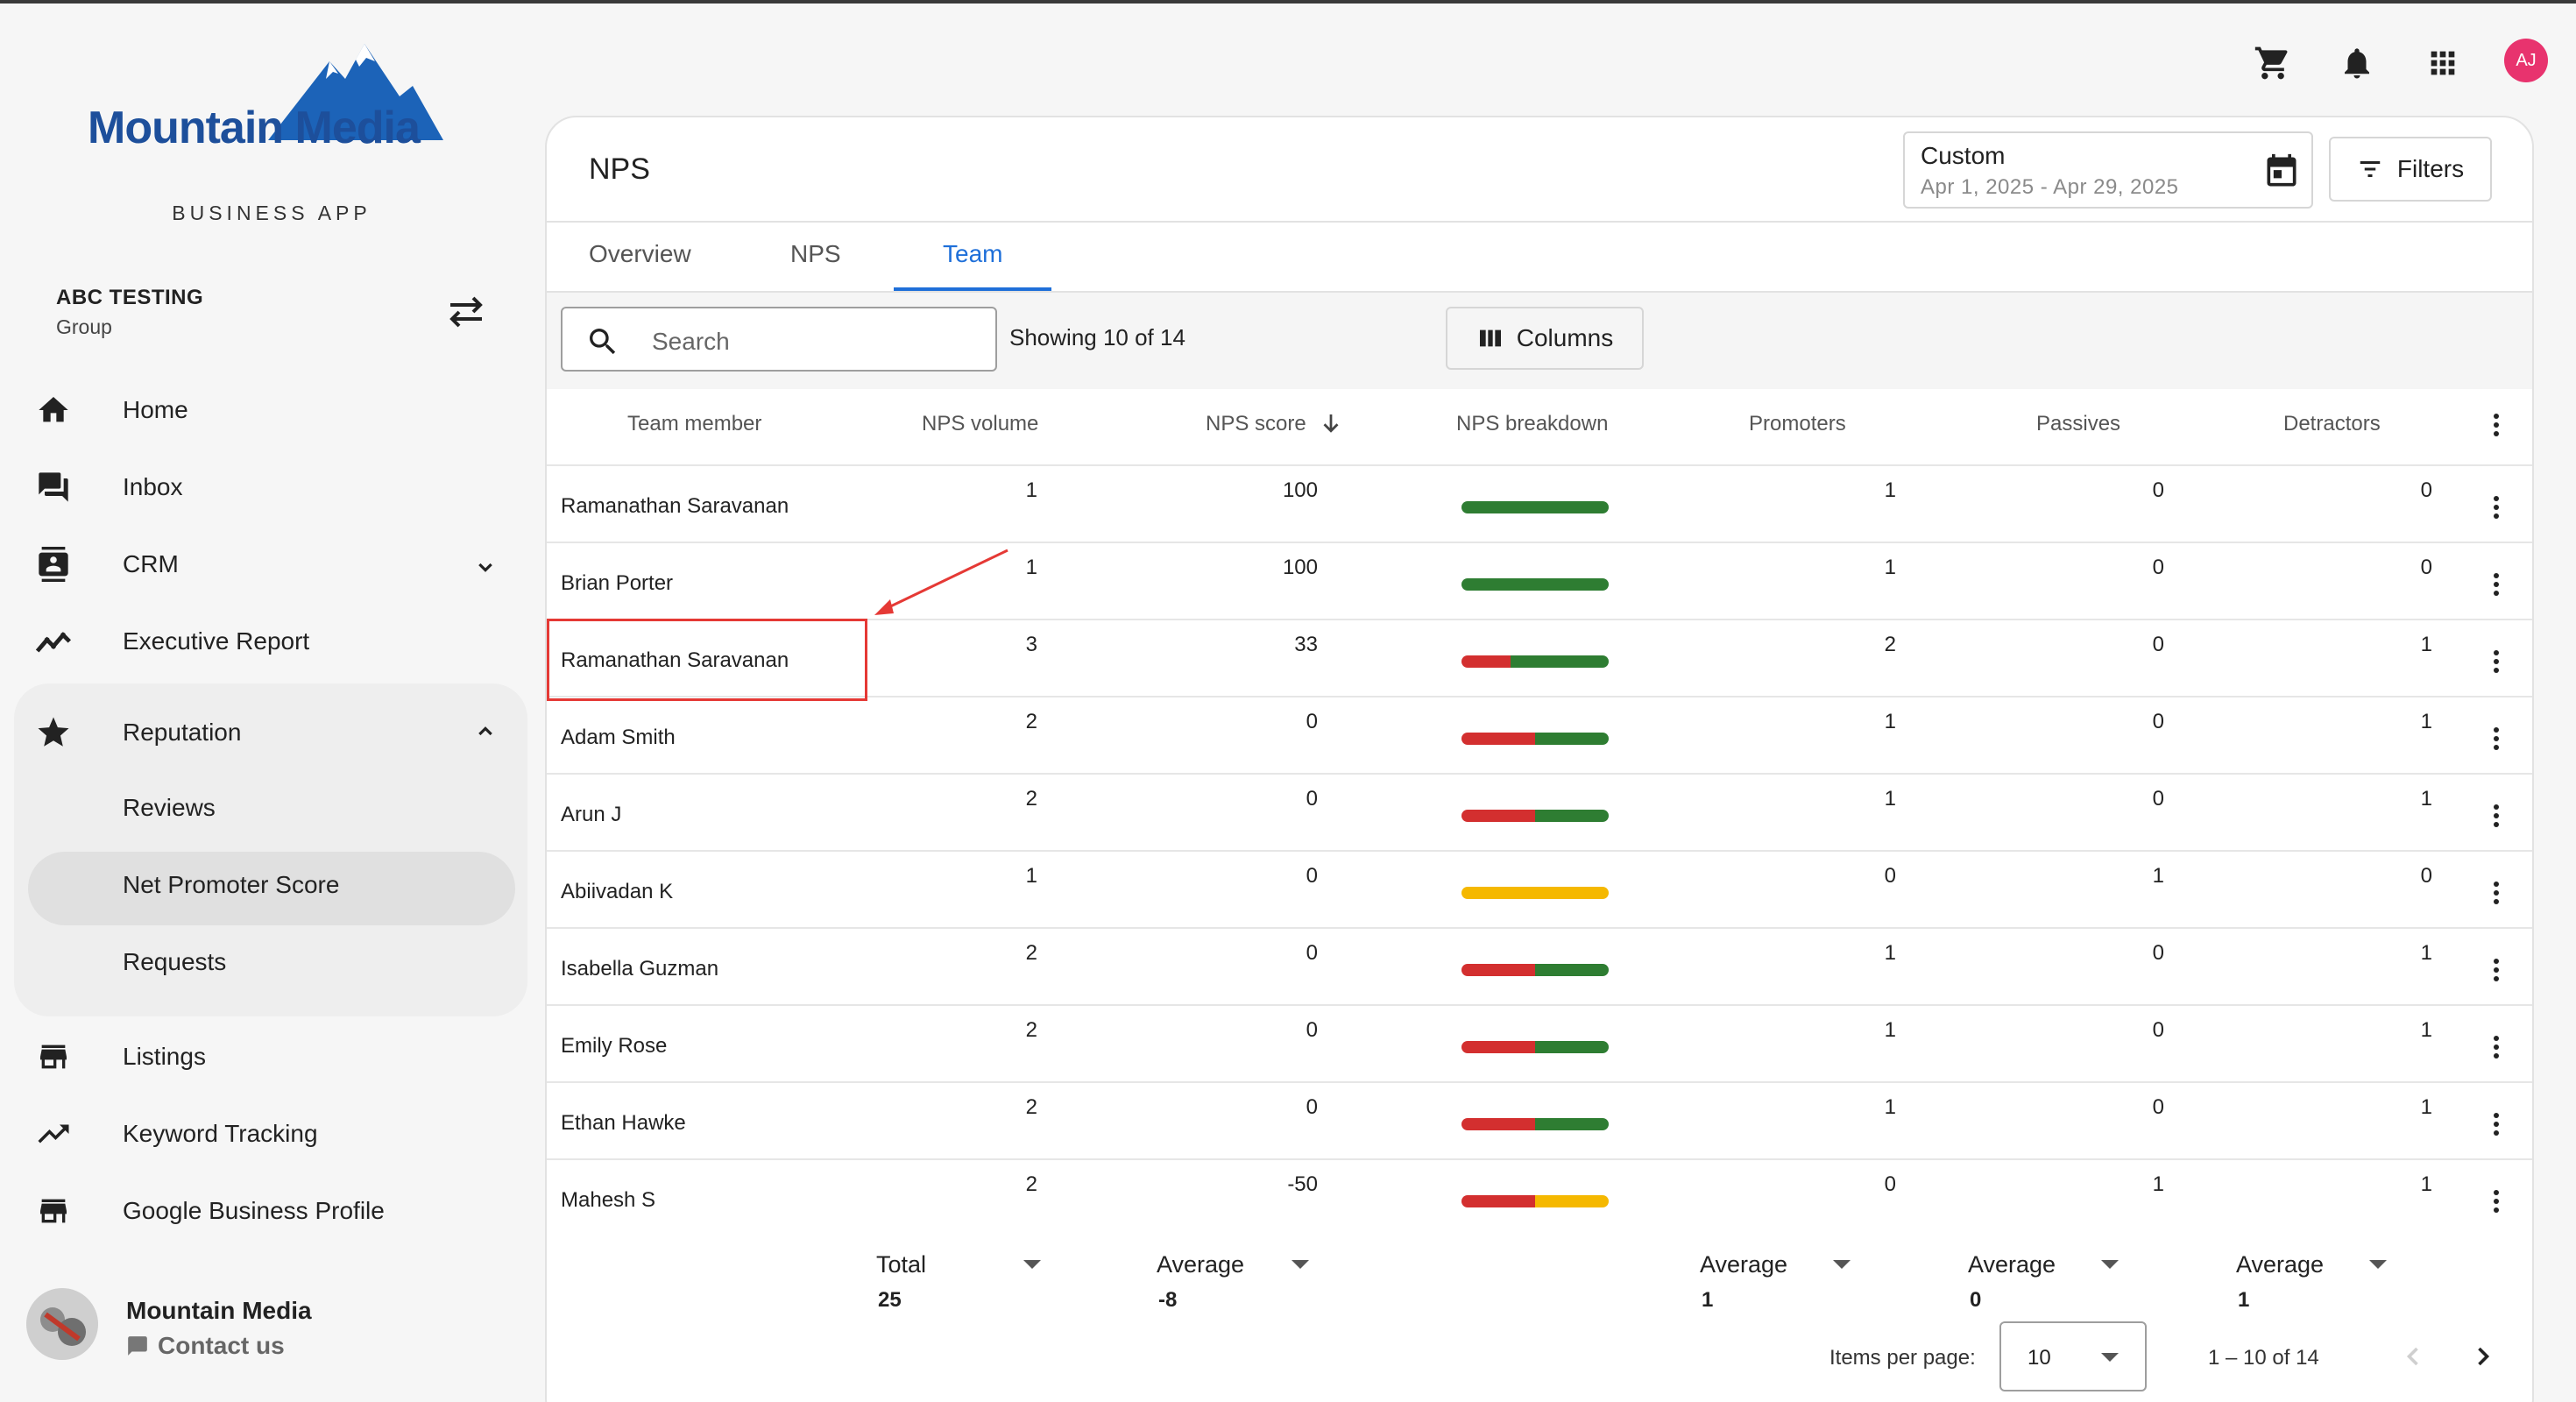 The width and height of the screenshot is (2576, 1402). I want to click on account-switcher: ABC TESTING Group, so click(129, 312).